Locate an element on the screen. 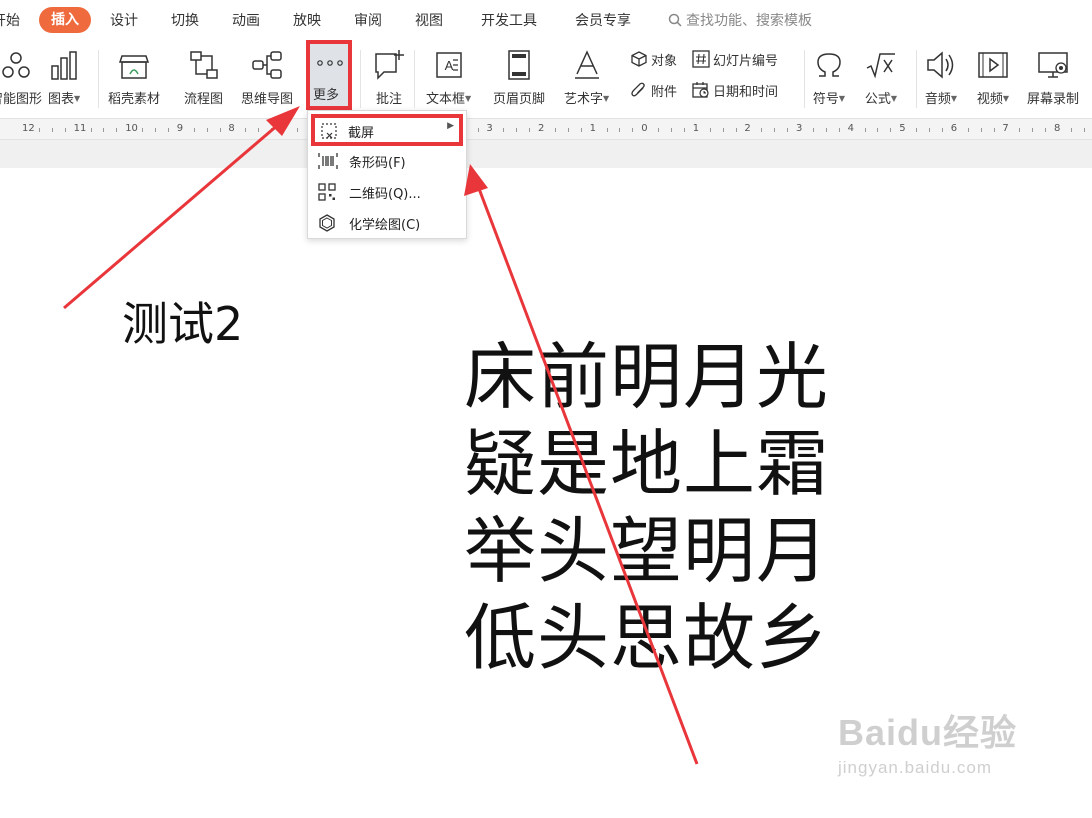 This screenshot has width=1092, height=818. tab-home: 开始 is located at coordinates (10, 20).